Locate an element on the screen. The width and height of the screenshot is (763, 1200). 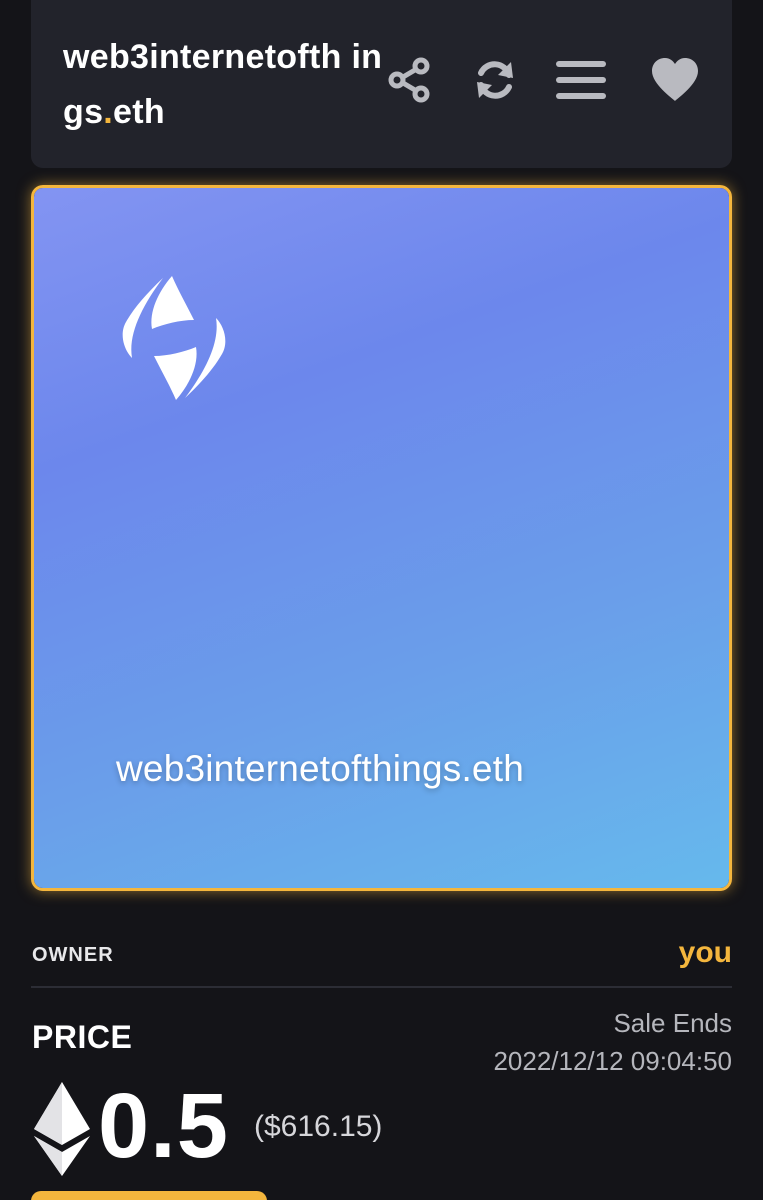
price-amount: 0.5 is located at coordinates (163, 1126).